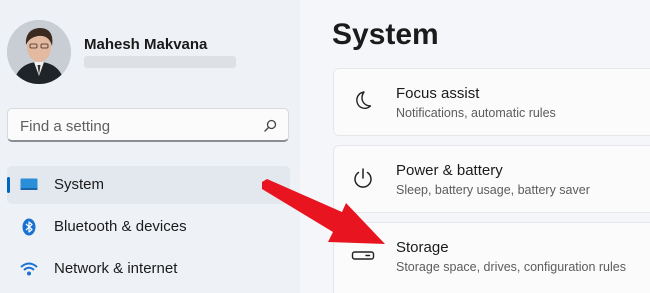 Image resolution: width=650 pixels, height=293 pixels. Describe the element at coordinates (29, 227) in the screenshot. I see `bluetooth-icon` at that location.